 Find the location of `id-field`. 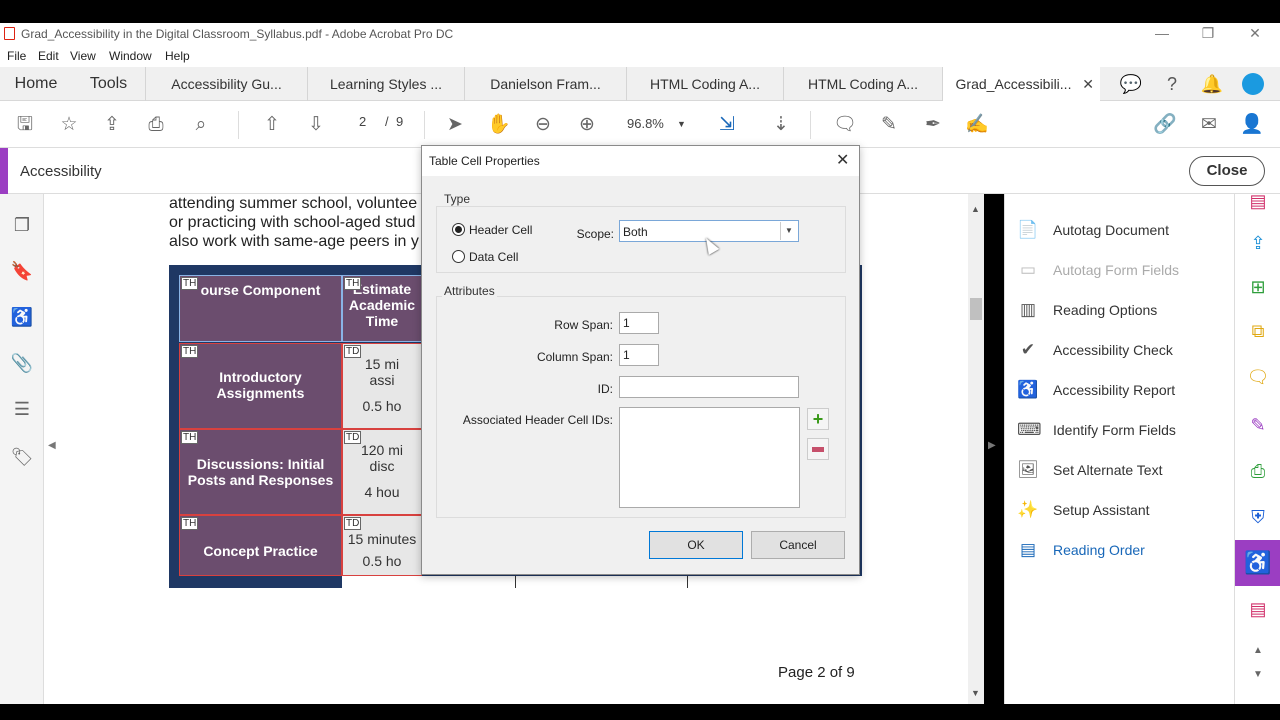

id-field is located at coordinates (709, 387).